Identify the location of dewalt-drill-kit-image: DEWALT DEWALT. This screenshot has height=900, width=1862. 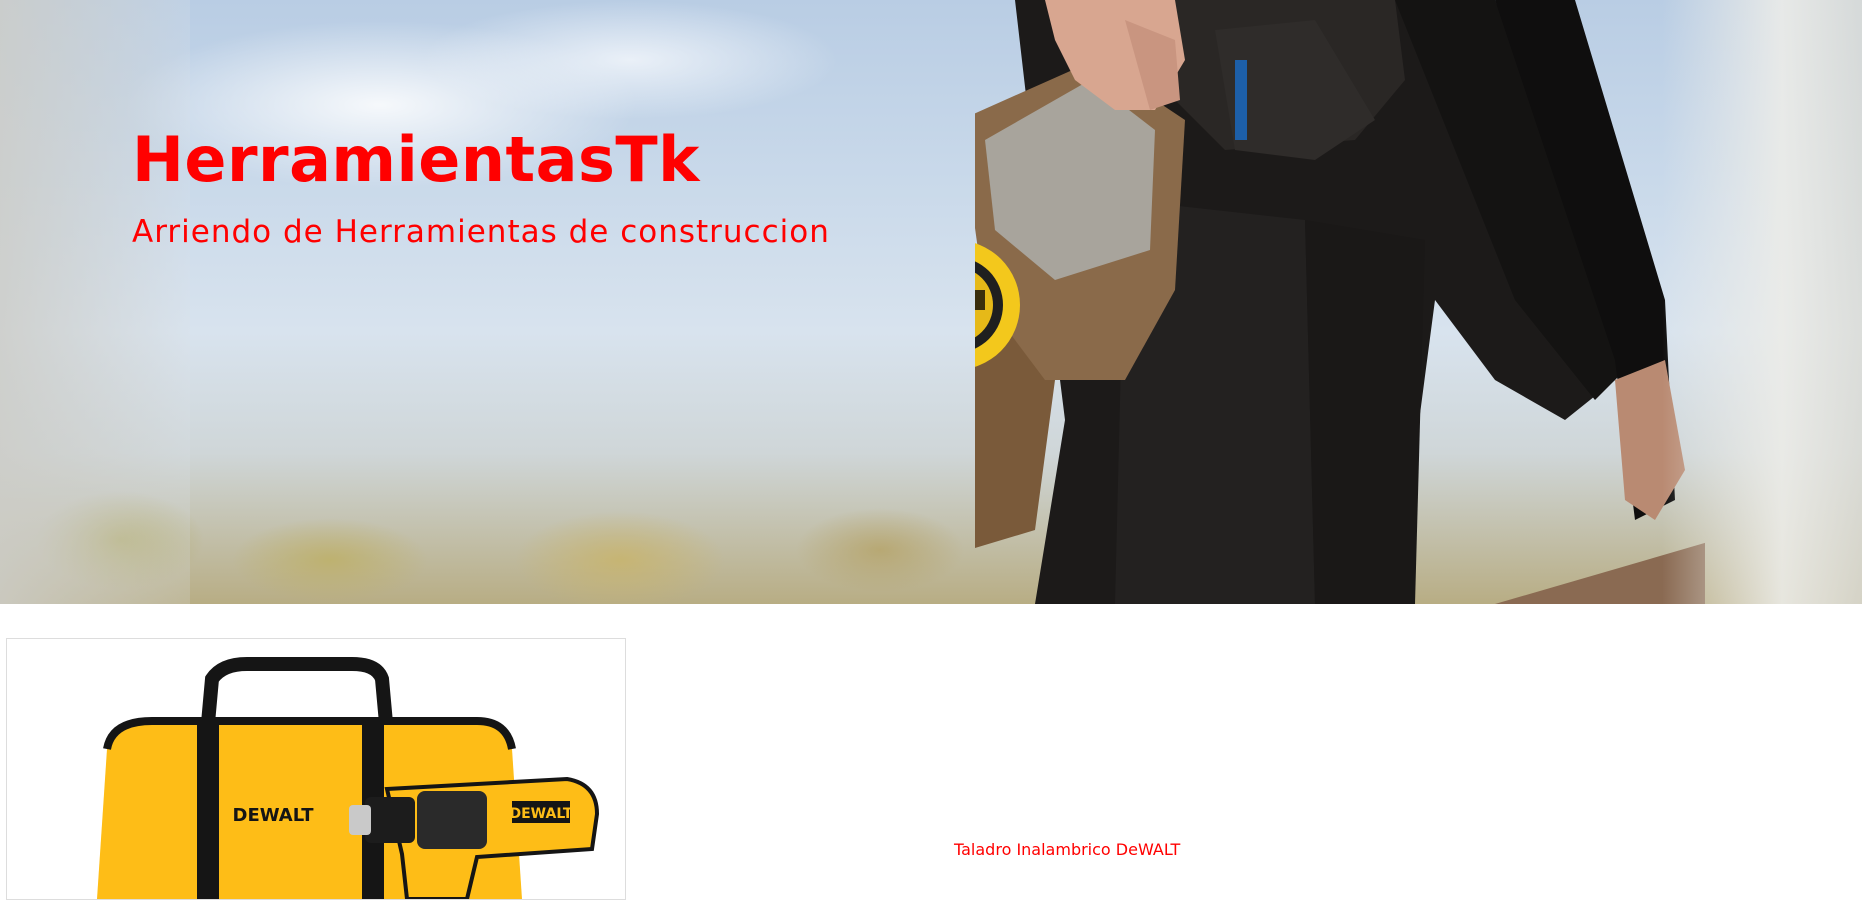
(316, 769).